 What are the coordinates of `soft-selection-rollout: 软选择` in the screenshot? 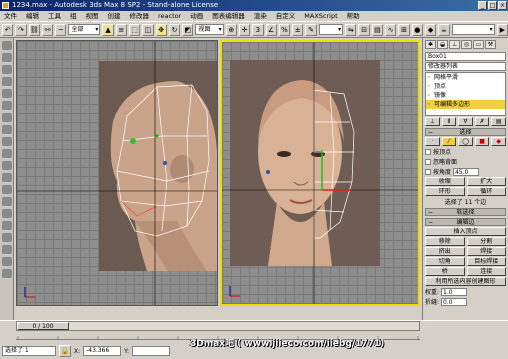 It's located at (465, 212).